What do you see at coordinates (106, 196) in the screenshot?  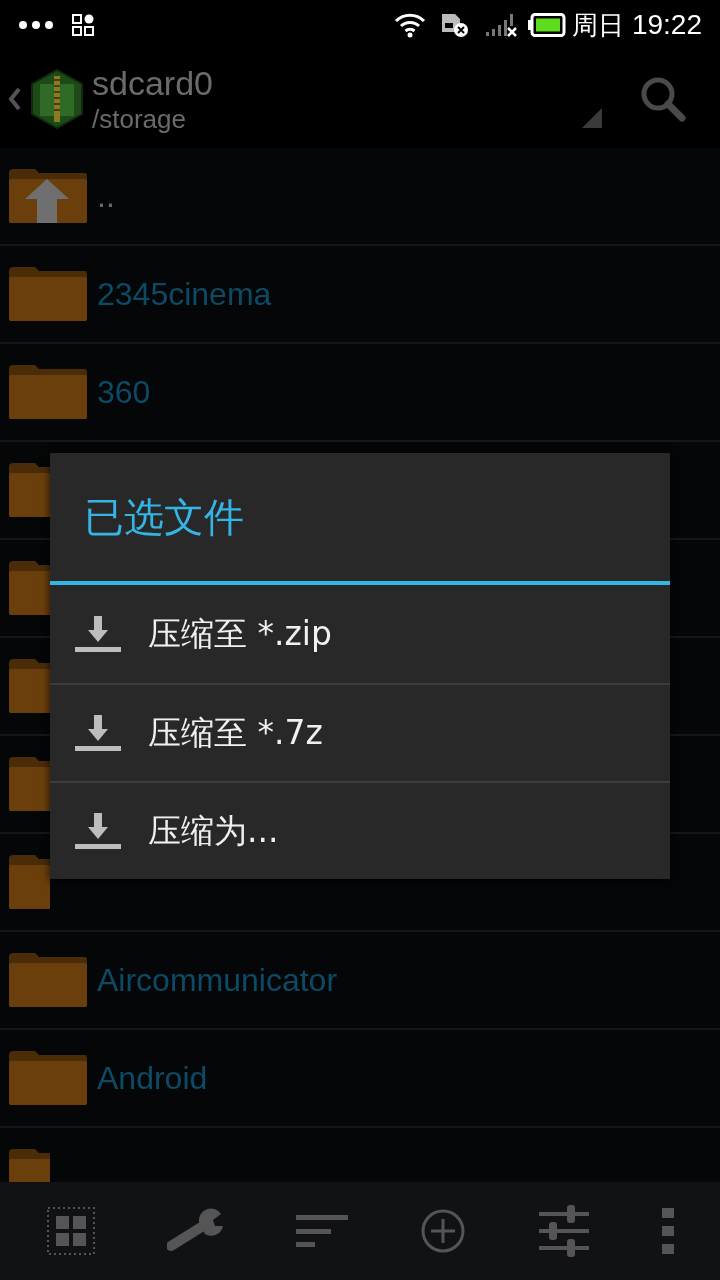 I see `file-name: ..` at bounding box center [106, 196].